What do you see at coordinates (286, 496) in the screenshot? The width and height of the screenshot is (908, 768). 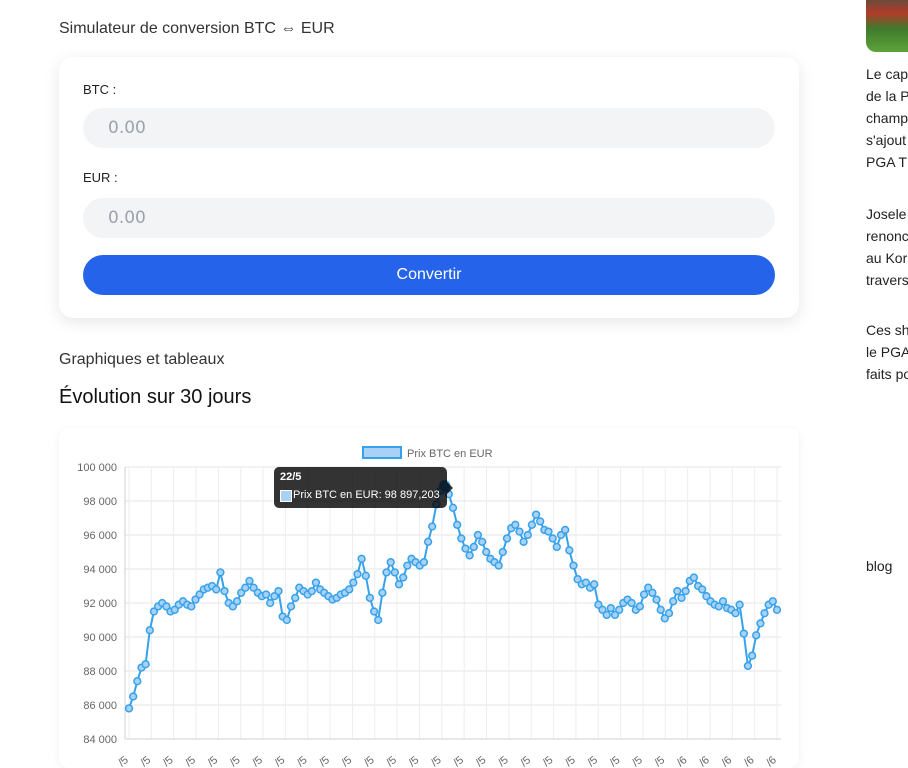 I see `tooltip-swatch` at bounding box center [286, 496].